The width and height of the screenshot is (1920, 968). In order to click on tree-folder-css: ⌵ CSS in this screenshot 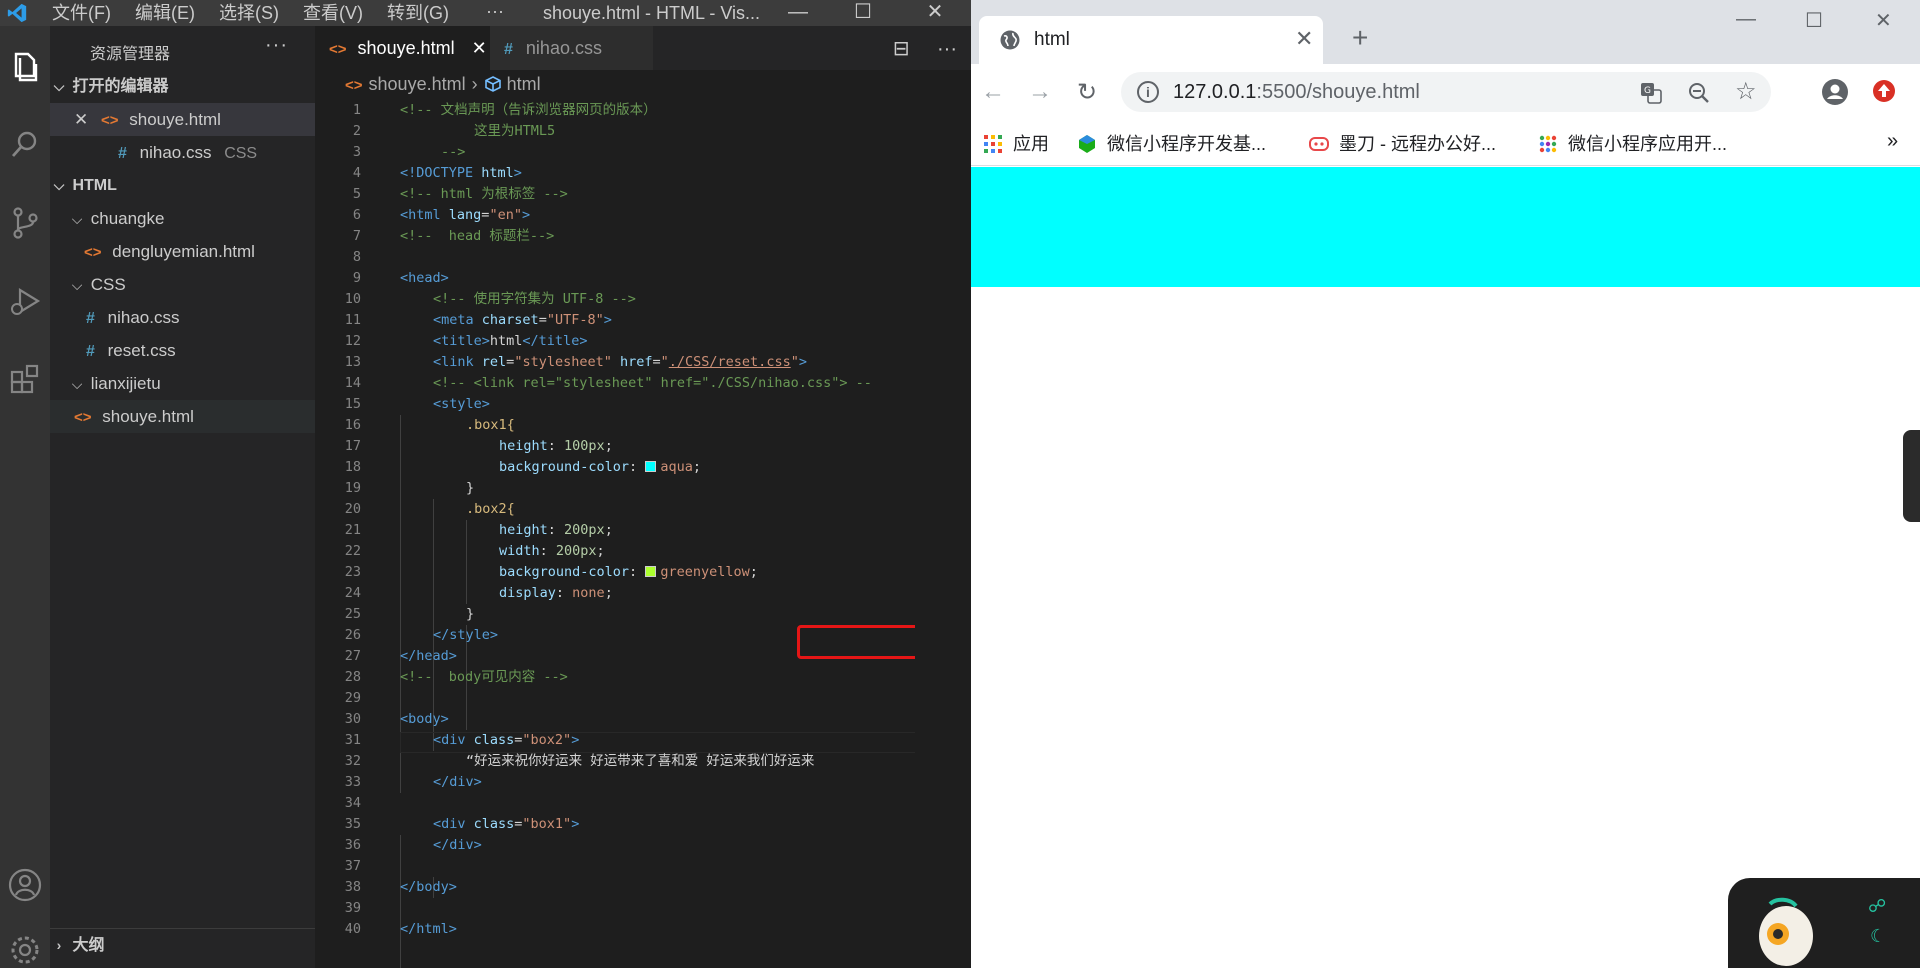, I will do `click(182, 284)`.